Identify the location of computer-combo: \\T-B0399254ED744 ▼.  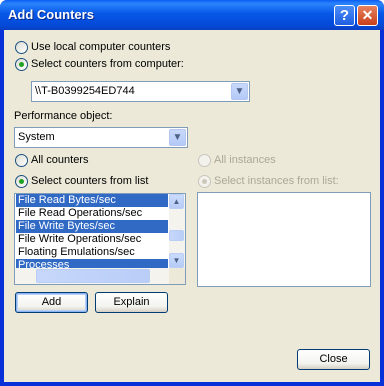
(140, 91).